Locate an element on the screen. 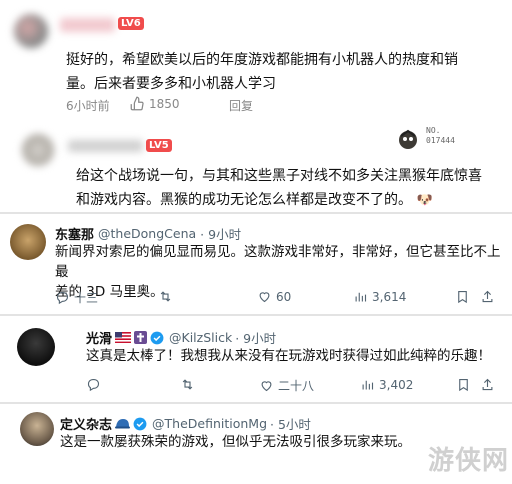  comment-text-line2: 和游戏内容。黑猴的成功无论怎么样都是改变不了的。 🐶 is located at coordinates (292, 200).